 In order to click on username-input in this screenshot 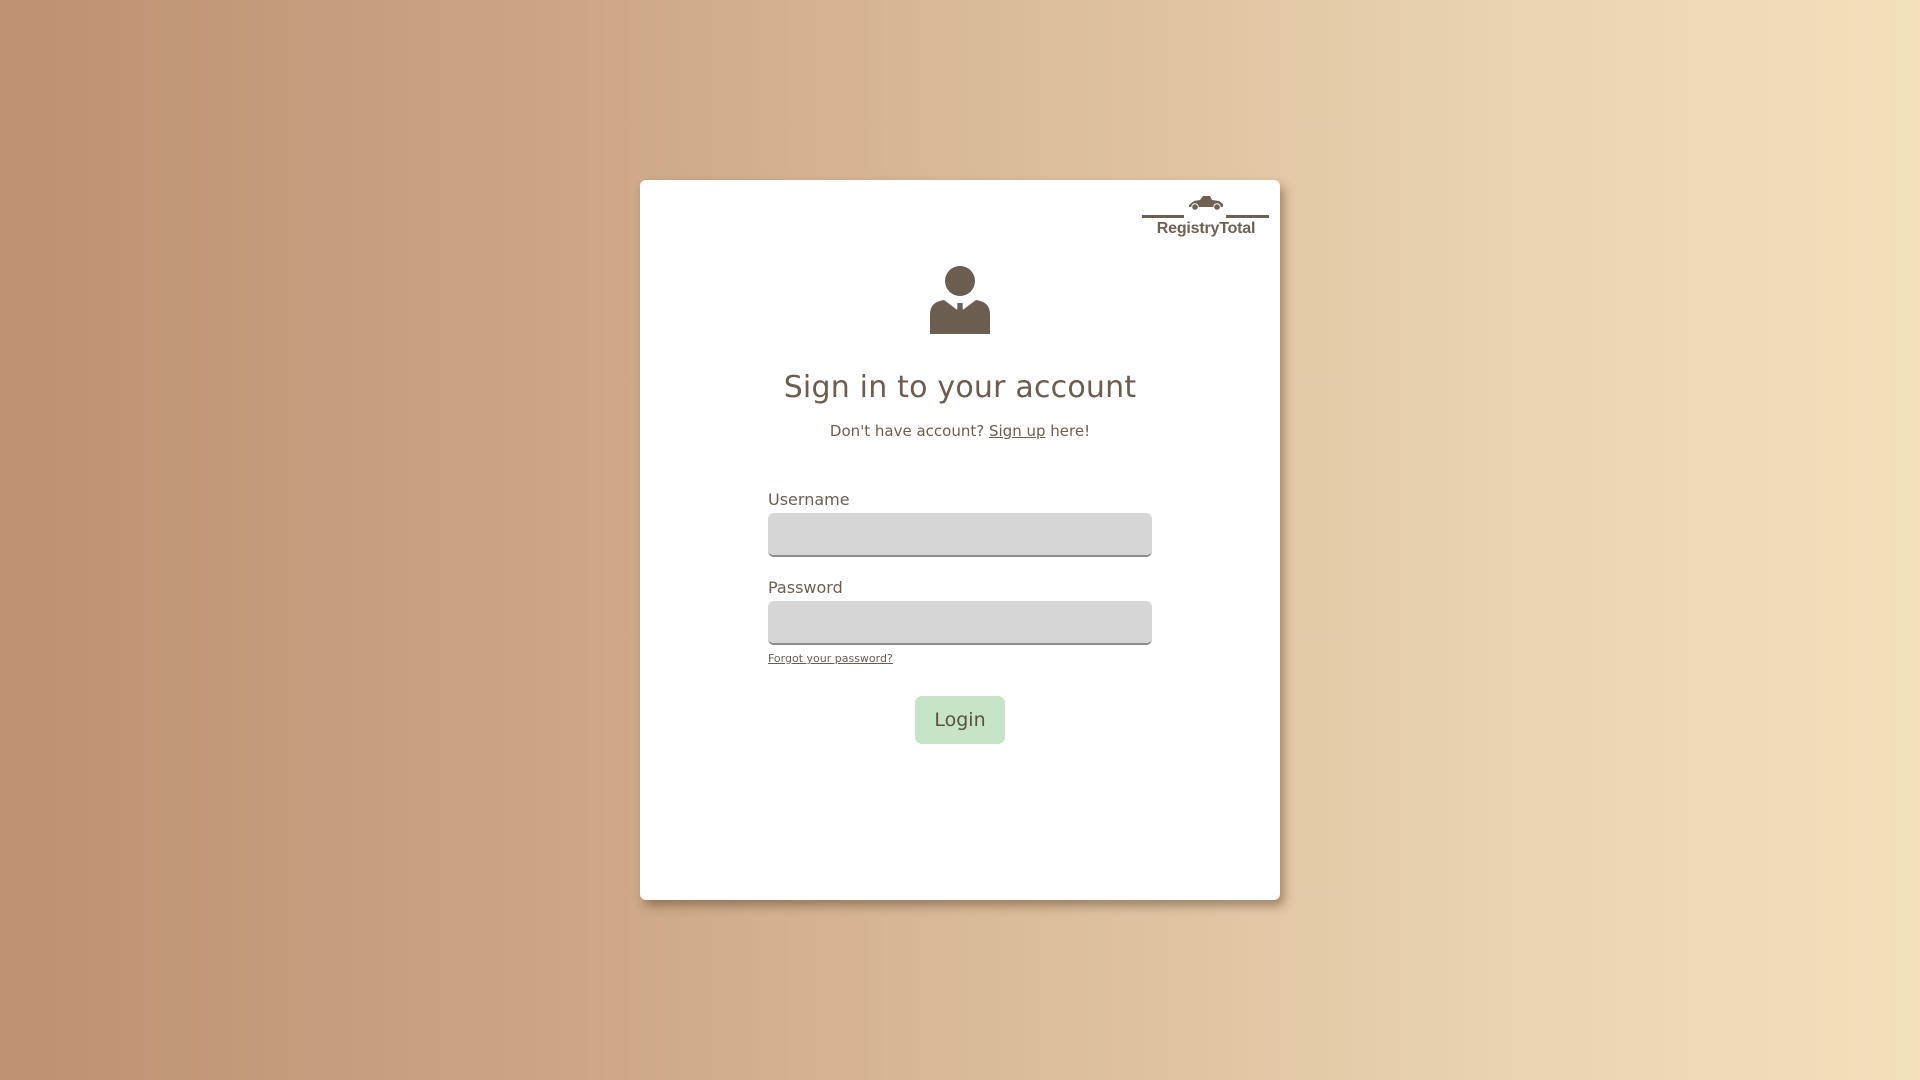, I will do `click(960, 535)`.